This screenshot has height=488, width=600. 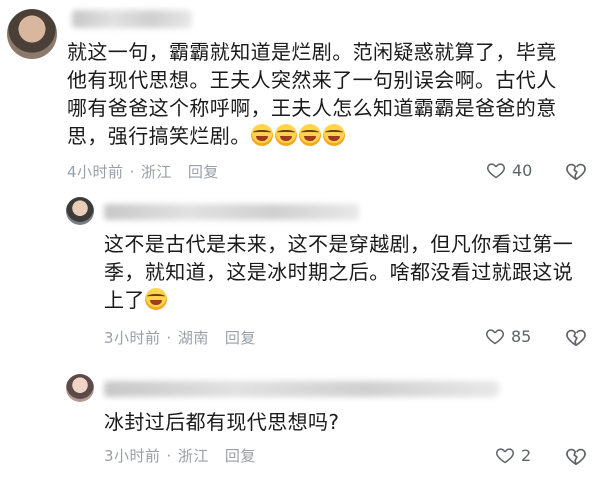 What do you see at coordinates (521, 336) in the screenshot?
I see `like-count: 85` at bounding box center [521, 336].